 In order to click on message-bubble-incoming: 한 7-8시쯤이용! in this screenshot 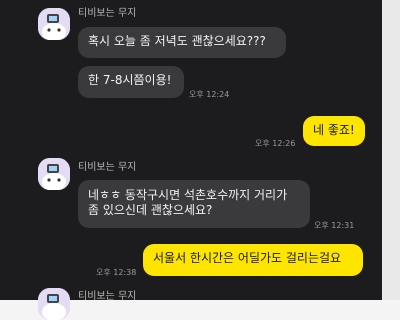, I will do `click(131, 82)`.